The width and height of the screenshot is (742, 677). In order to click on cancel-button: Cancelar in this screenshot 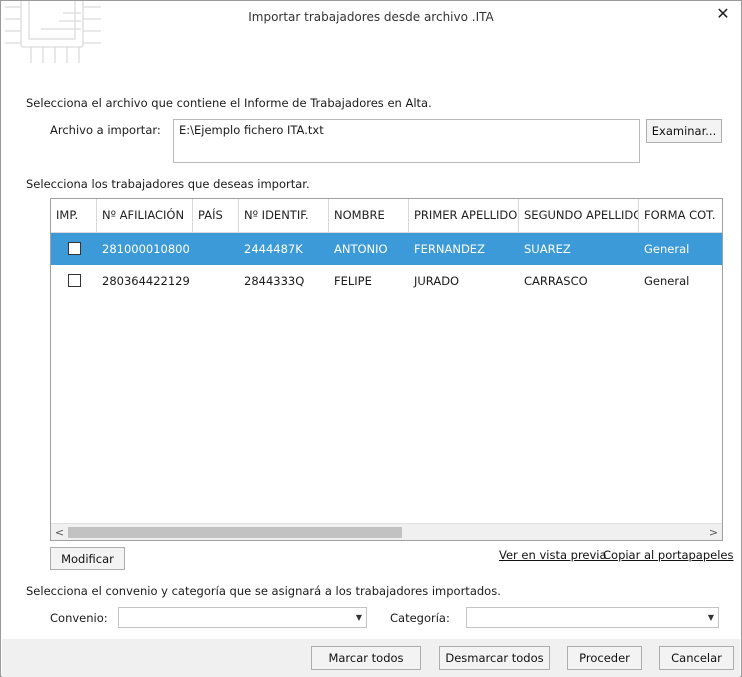, I will do `click(696, 658)`.